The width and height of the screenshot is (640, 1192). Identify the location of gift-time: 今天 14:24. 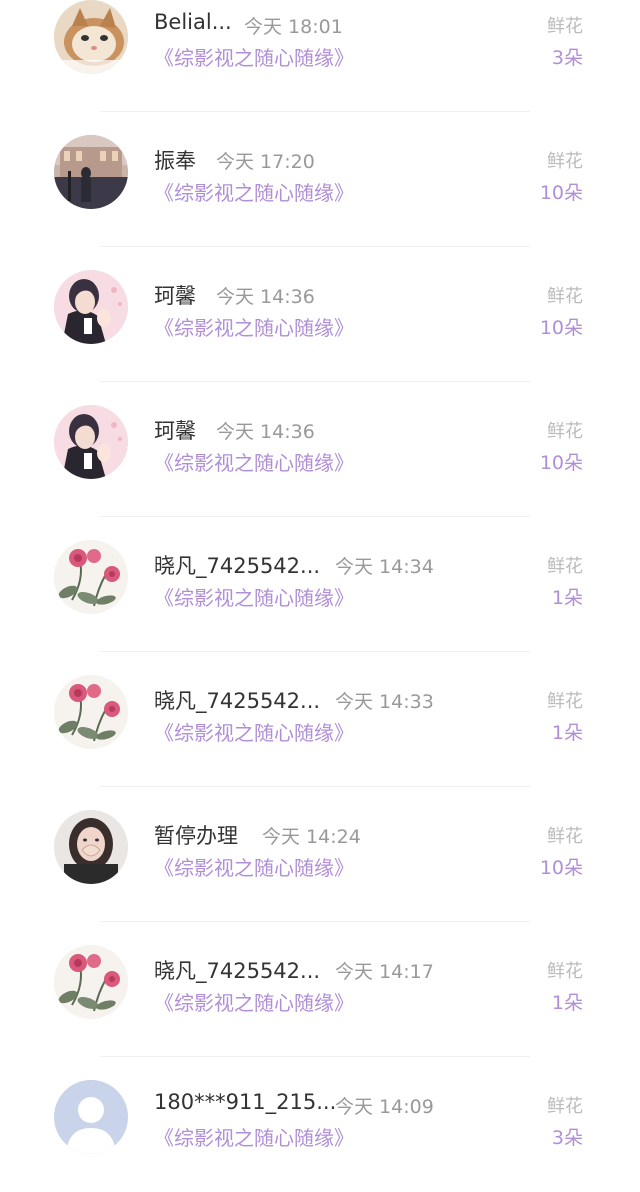
(311, 837).